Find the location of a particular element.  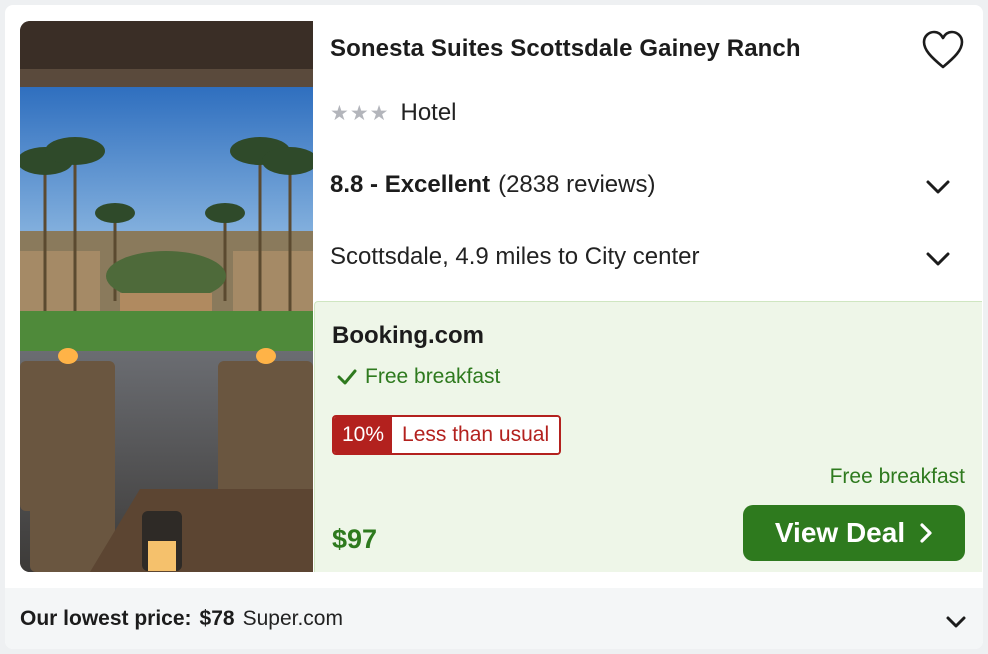

price-badge: 10% Less than usual is located at coordinates (447, 435).